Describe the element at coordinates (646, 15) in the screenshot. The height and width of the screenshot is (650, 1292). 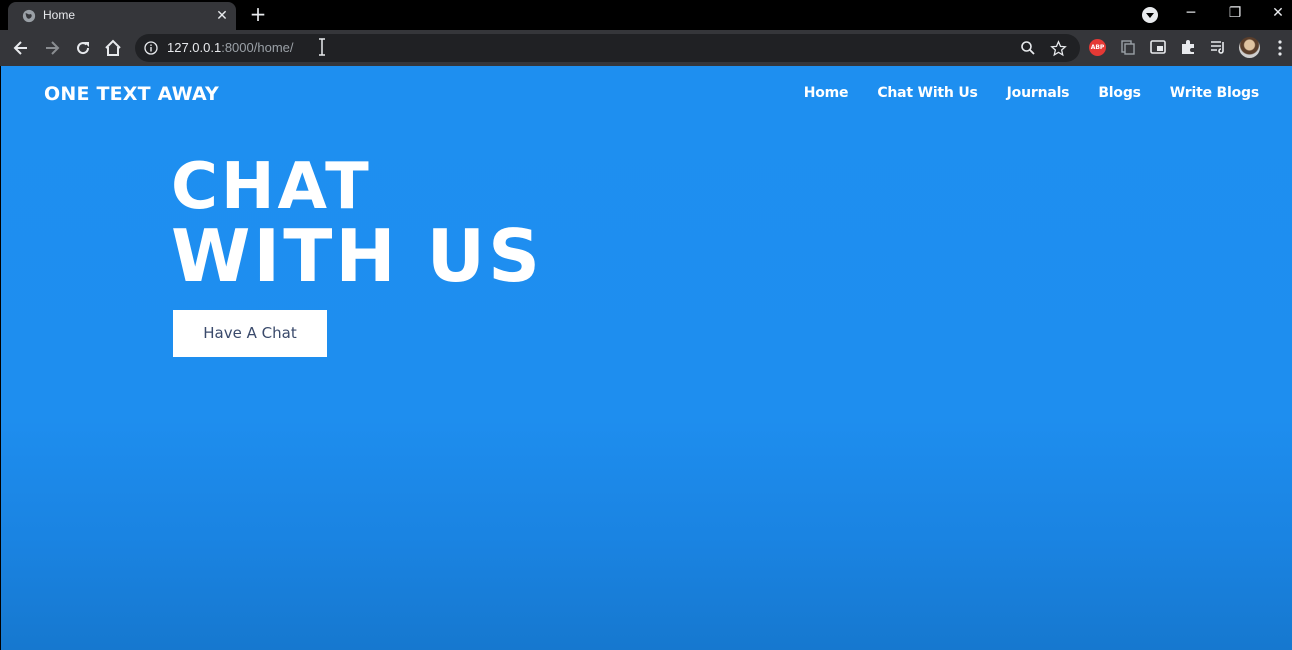
I see `browser-tabstrip: Home ✕ + ─ ❐ ✕` at that location.